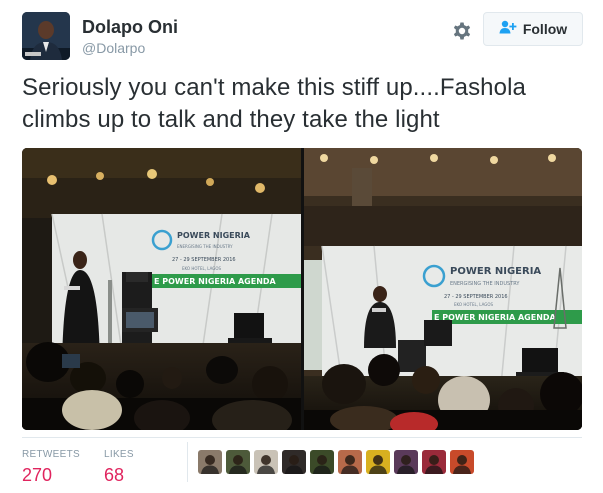 The width and height of the screenshot is (603, 493). Describe the element at coordinates (37, 475) in the screenshot. I see `retweets-count: 270` at that location.